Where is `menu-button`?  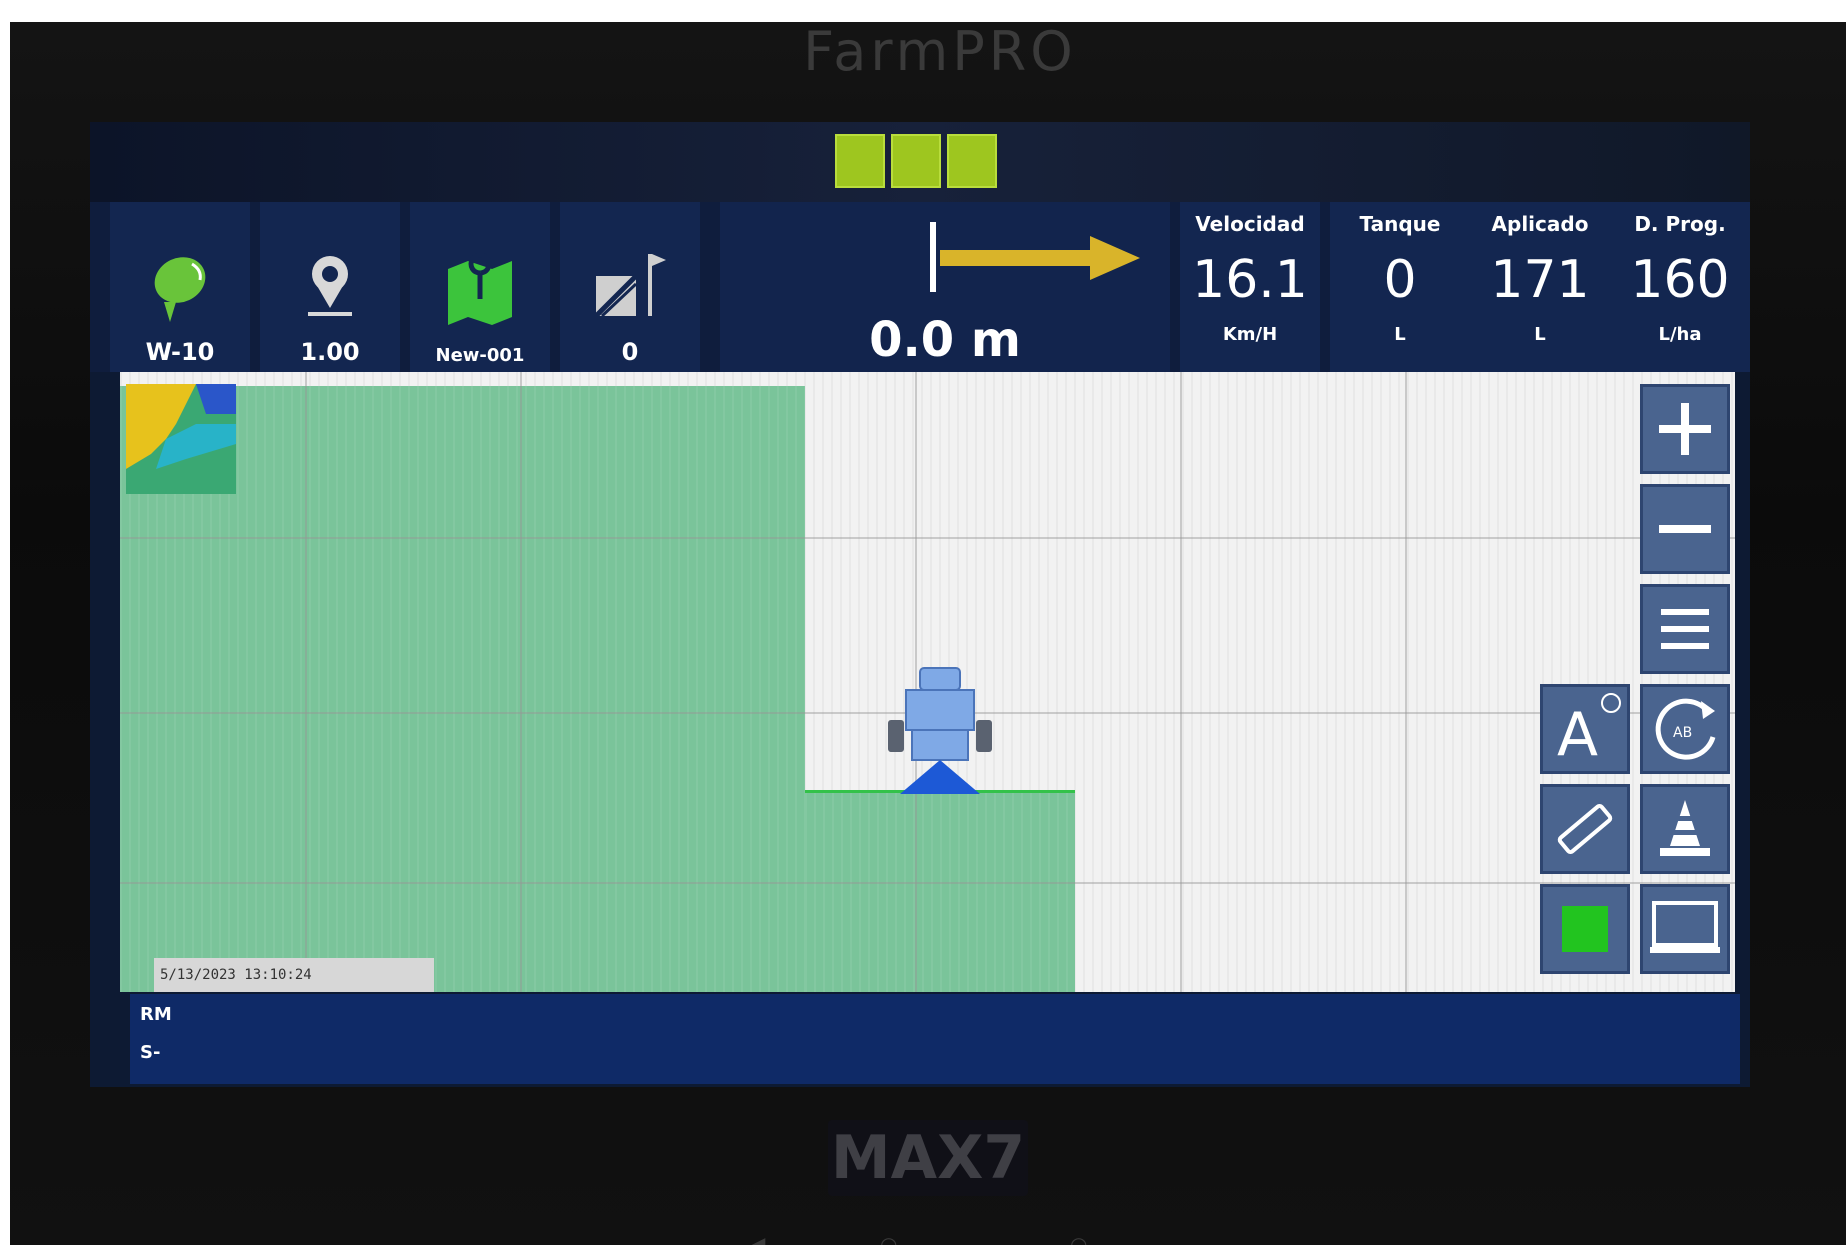 menu-button is located at coordinates (1685, 629).